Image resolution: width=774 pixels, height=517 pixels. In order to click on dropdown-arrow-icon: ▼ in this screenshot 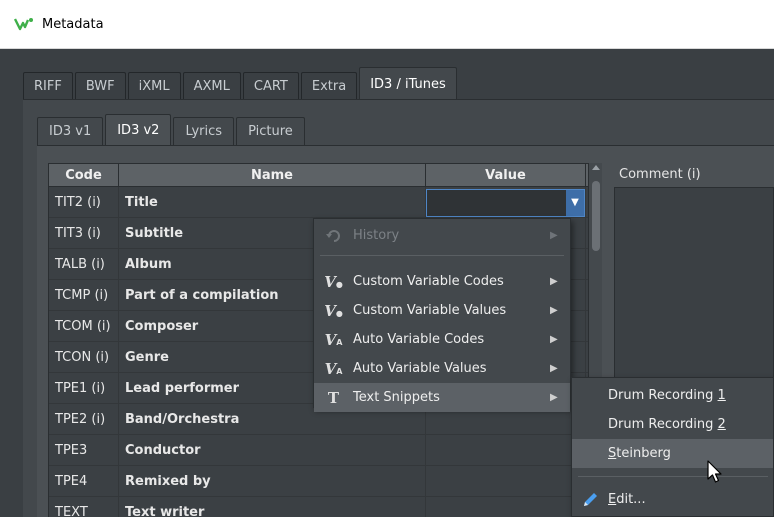, I will do `click(575, 202)`.